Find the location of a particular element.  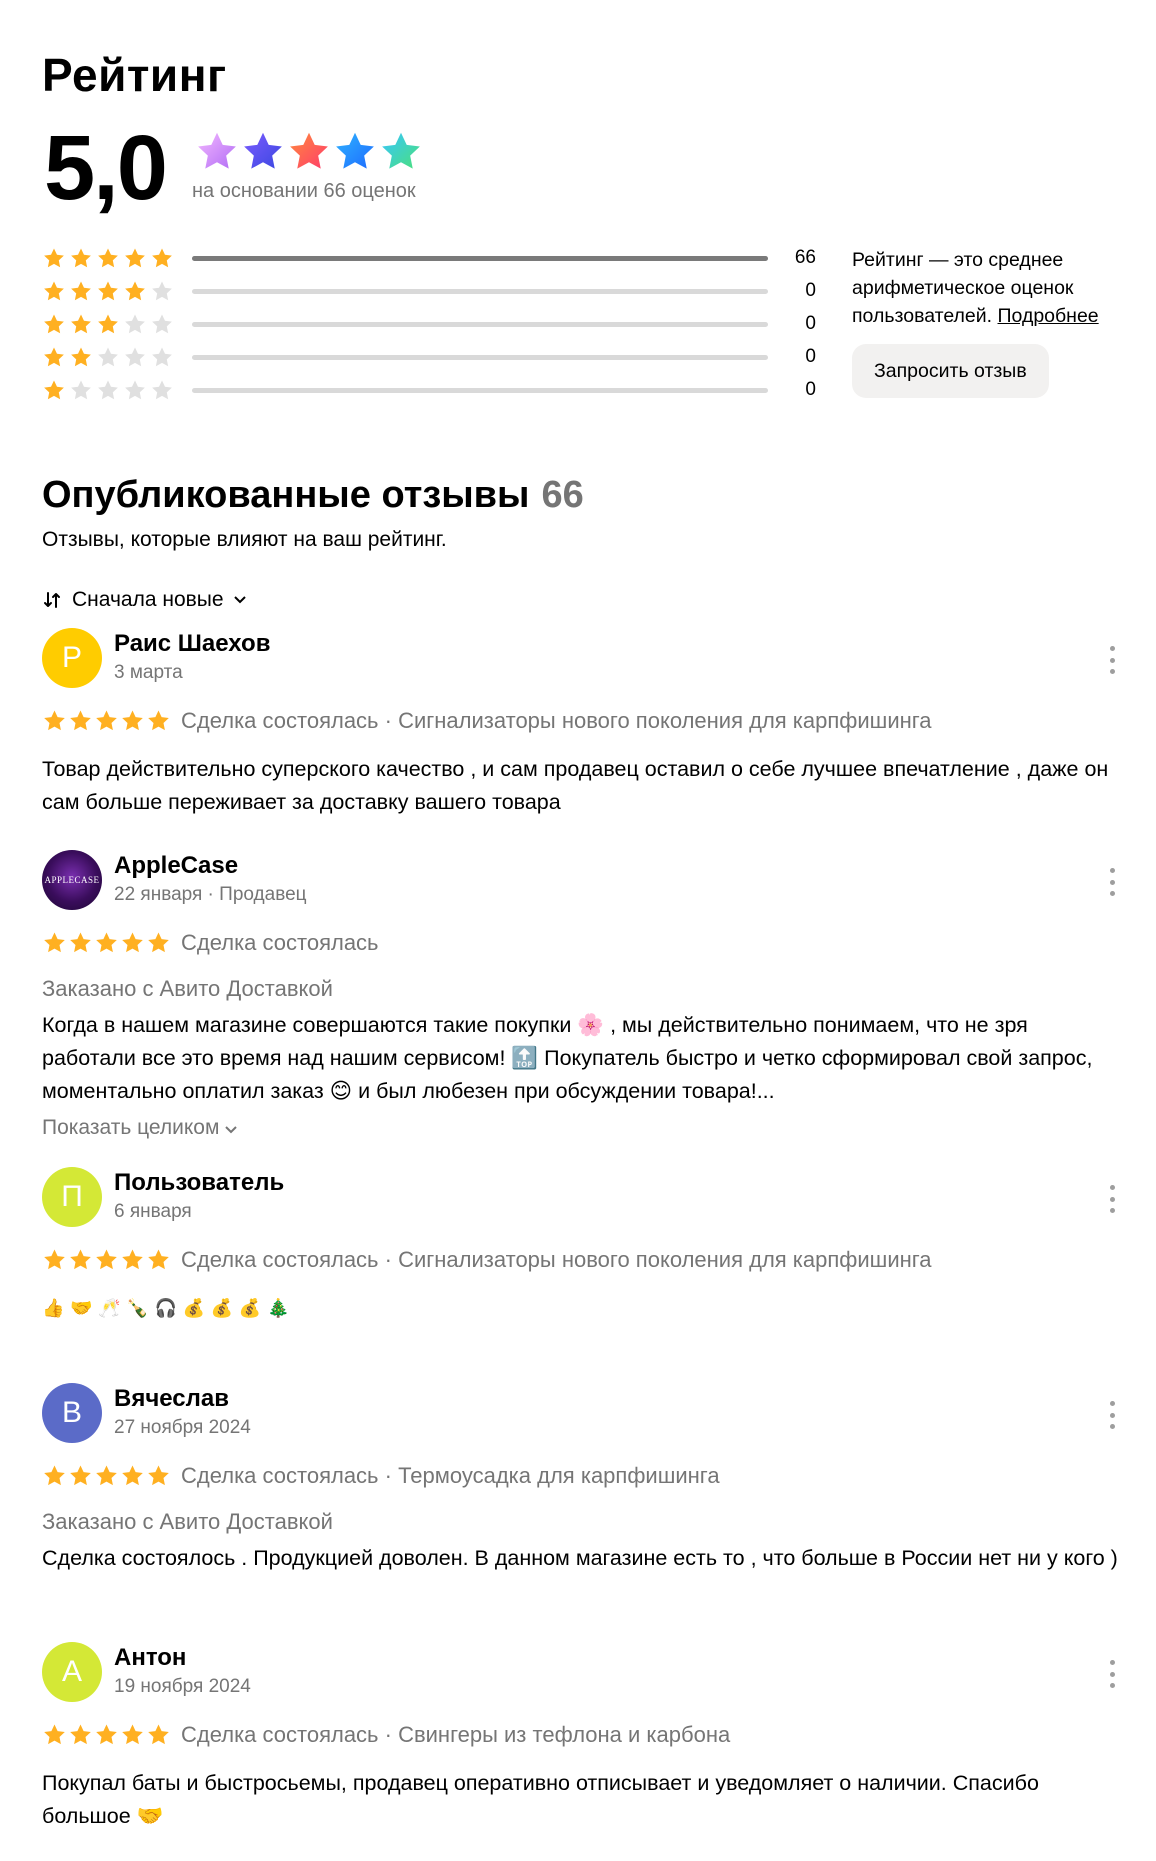

avatar: APPLECASE is located at coordinates (72, 880).